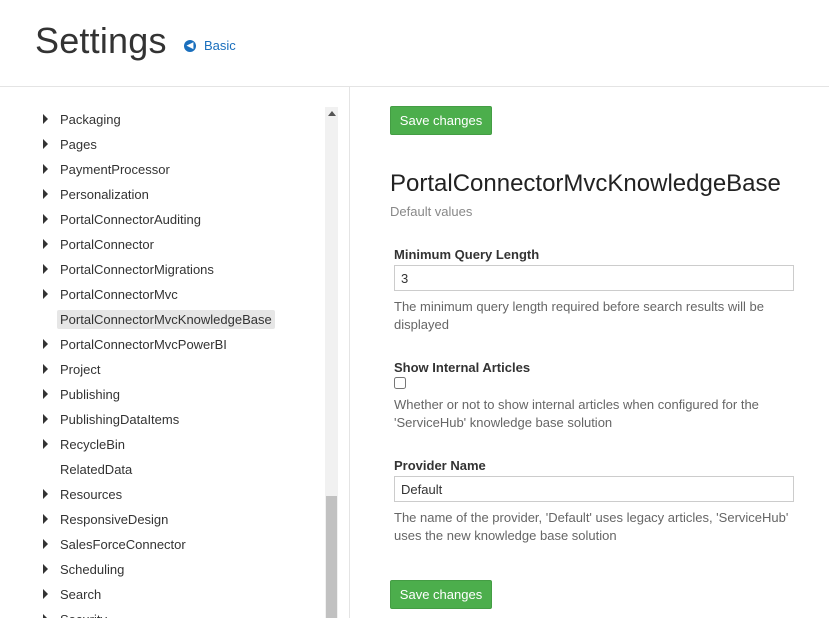 This screenshot has width=829, height=618. Describe the element at coordinates (162, 569) in the screenshot. I see `tree-item: Scheduling` at that location.